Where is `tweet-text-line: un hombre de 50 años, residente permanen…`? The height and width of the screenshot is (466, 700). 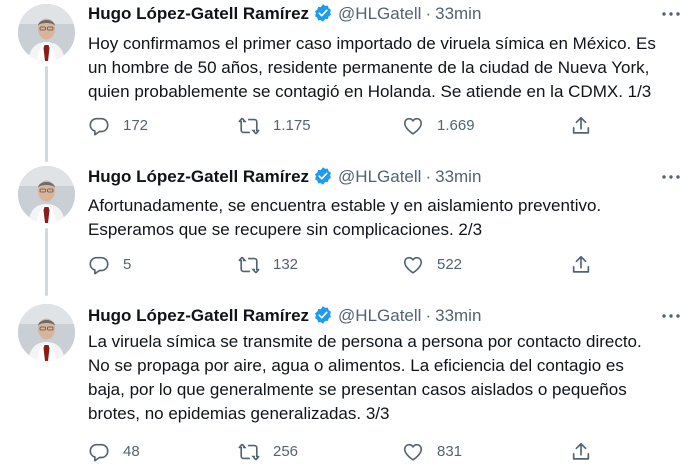
tweet-text-line: un hombre de 50 años, residente permanen… is located at coordinates (369, 67).